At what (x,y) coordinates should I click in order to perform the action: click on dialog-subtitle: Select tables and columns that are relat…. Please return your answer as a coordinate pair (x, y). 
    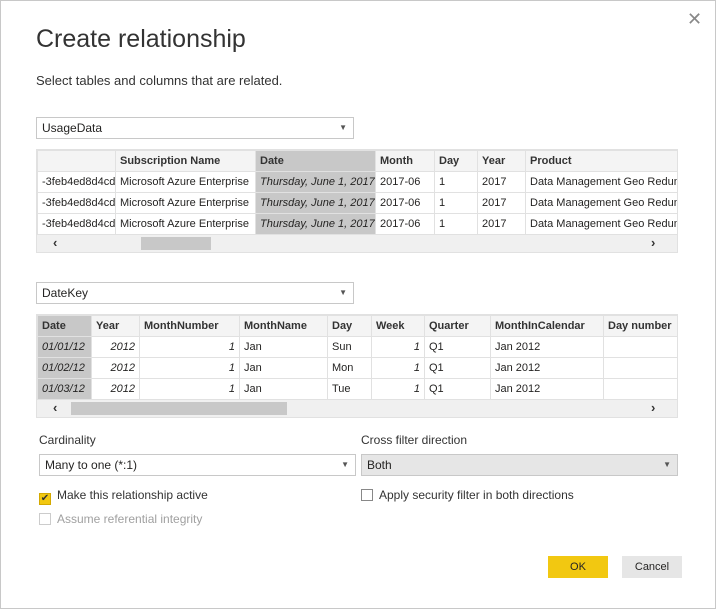
    Looking at the image, I should click on (159, 80).